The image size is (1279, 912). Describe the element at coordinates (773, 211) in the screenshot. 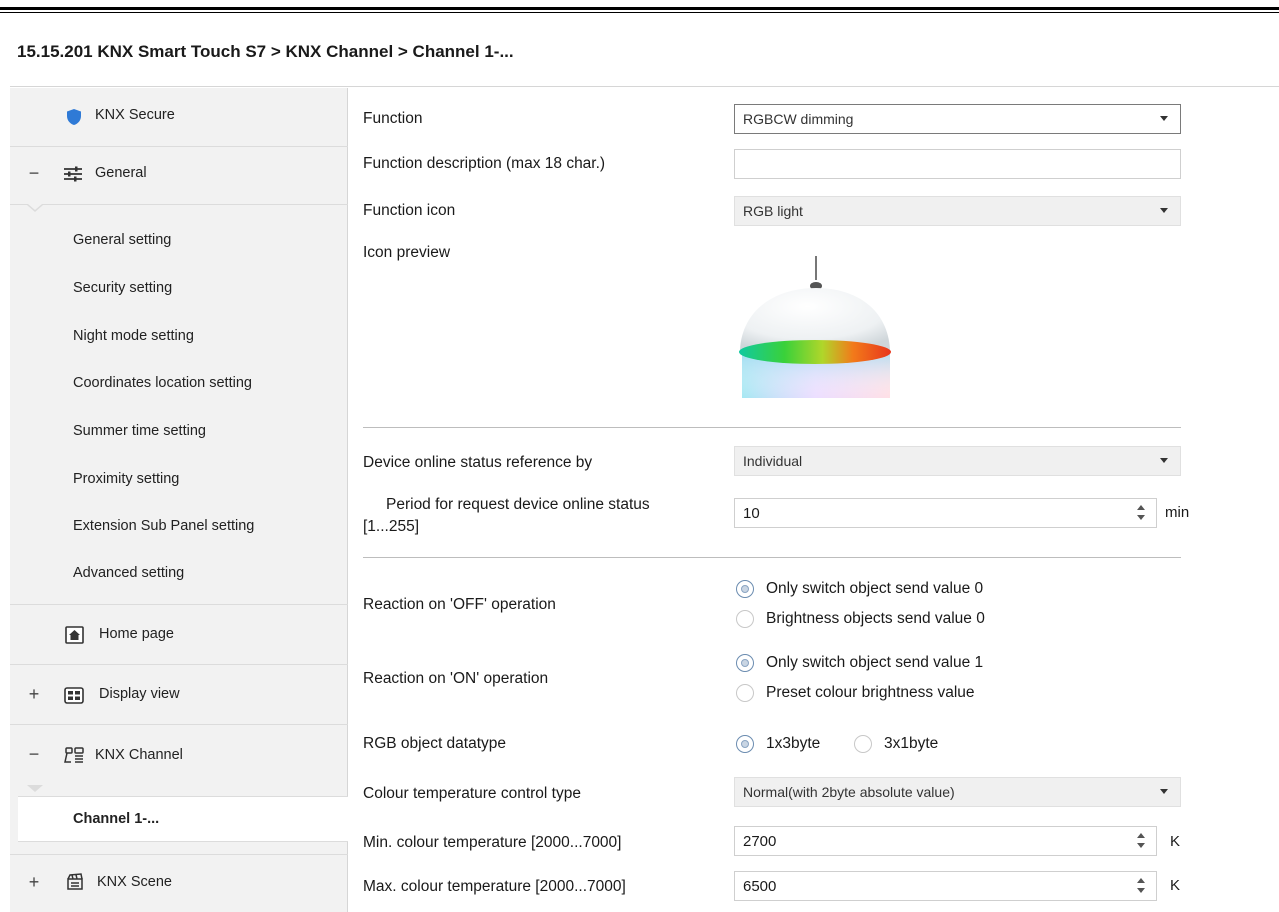

I see `function-icon-select-value: RGB light` at that location.